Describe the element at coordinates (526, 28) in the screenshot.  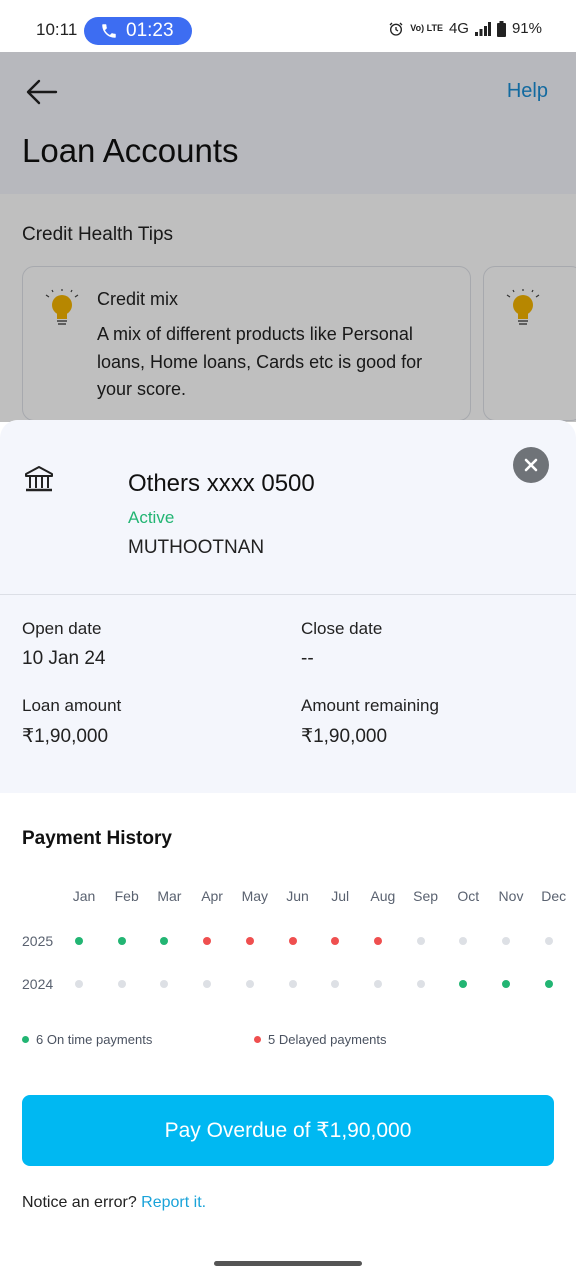
I see `battery-level: 91%` at that location.